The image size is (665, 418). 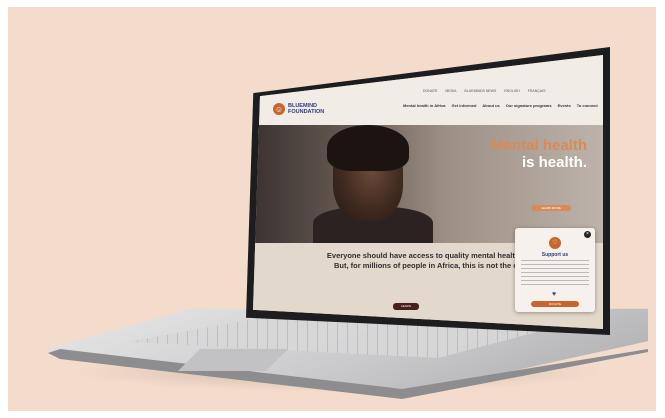 I want to click on heart-icon: ♥, so click(x=554, y=294).